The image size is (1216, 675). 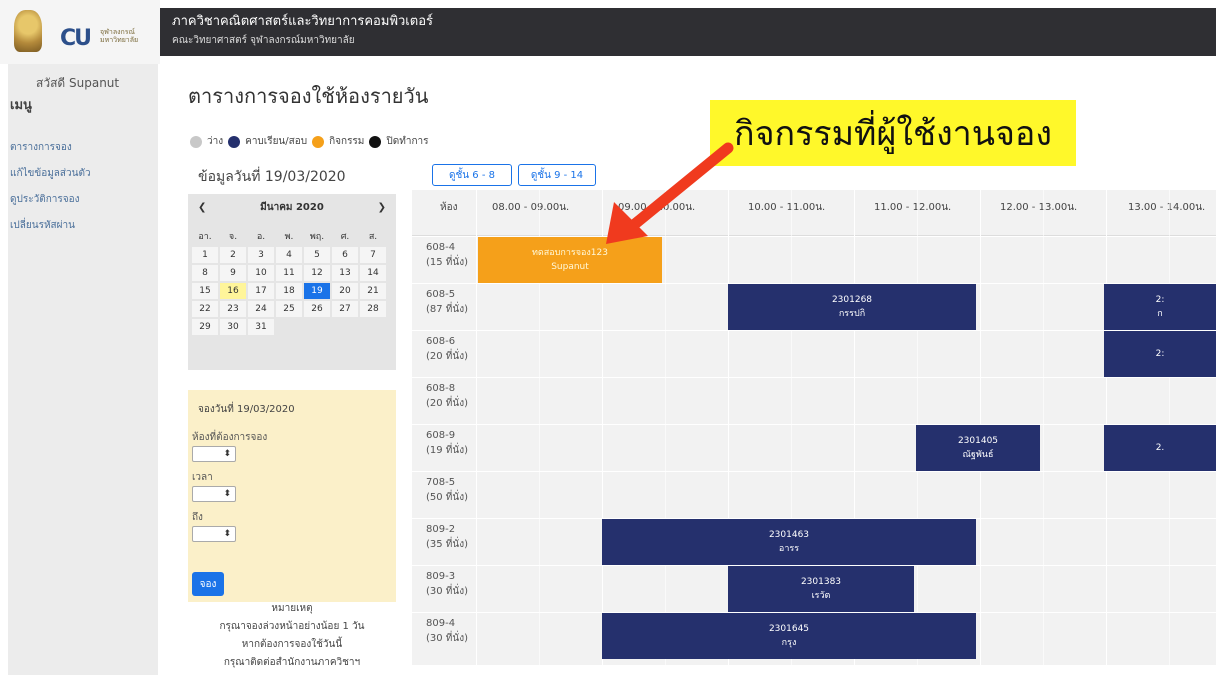 I want to click on room-label: 608-9 (19 ที่นั่ง), so click(x=444, y=447).